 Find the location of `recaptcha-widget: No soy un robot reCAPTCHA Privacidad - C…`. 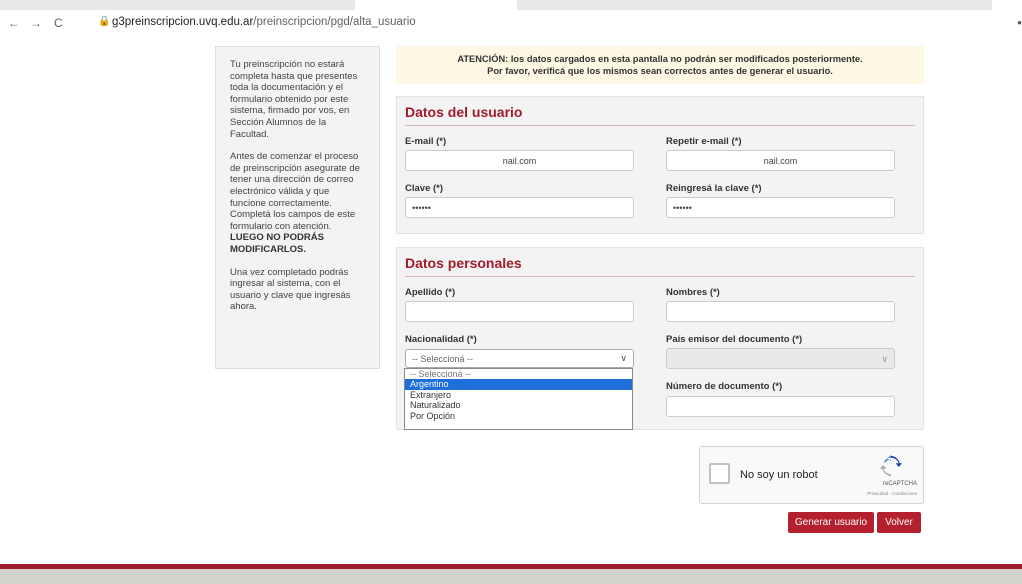

recaptcha-widget: No soy un robot reCAPTCHA Privacidad - C… is located at coordinates (811, 475).